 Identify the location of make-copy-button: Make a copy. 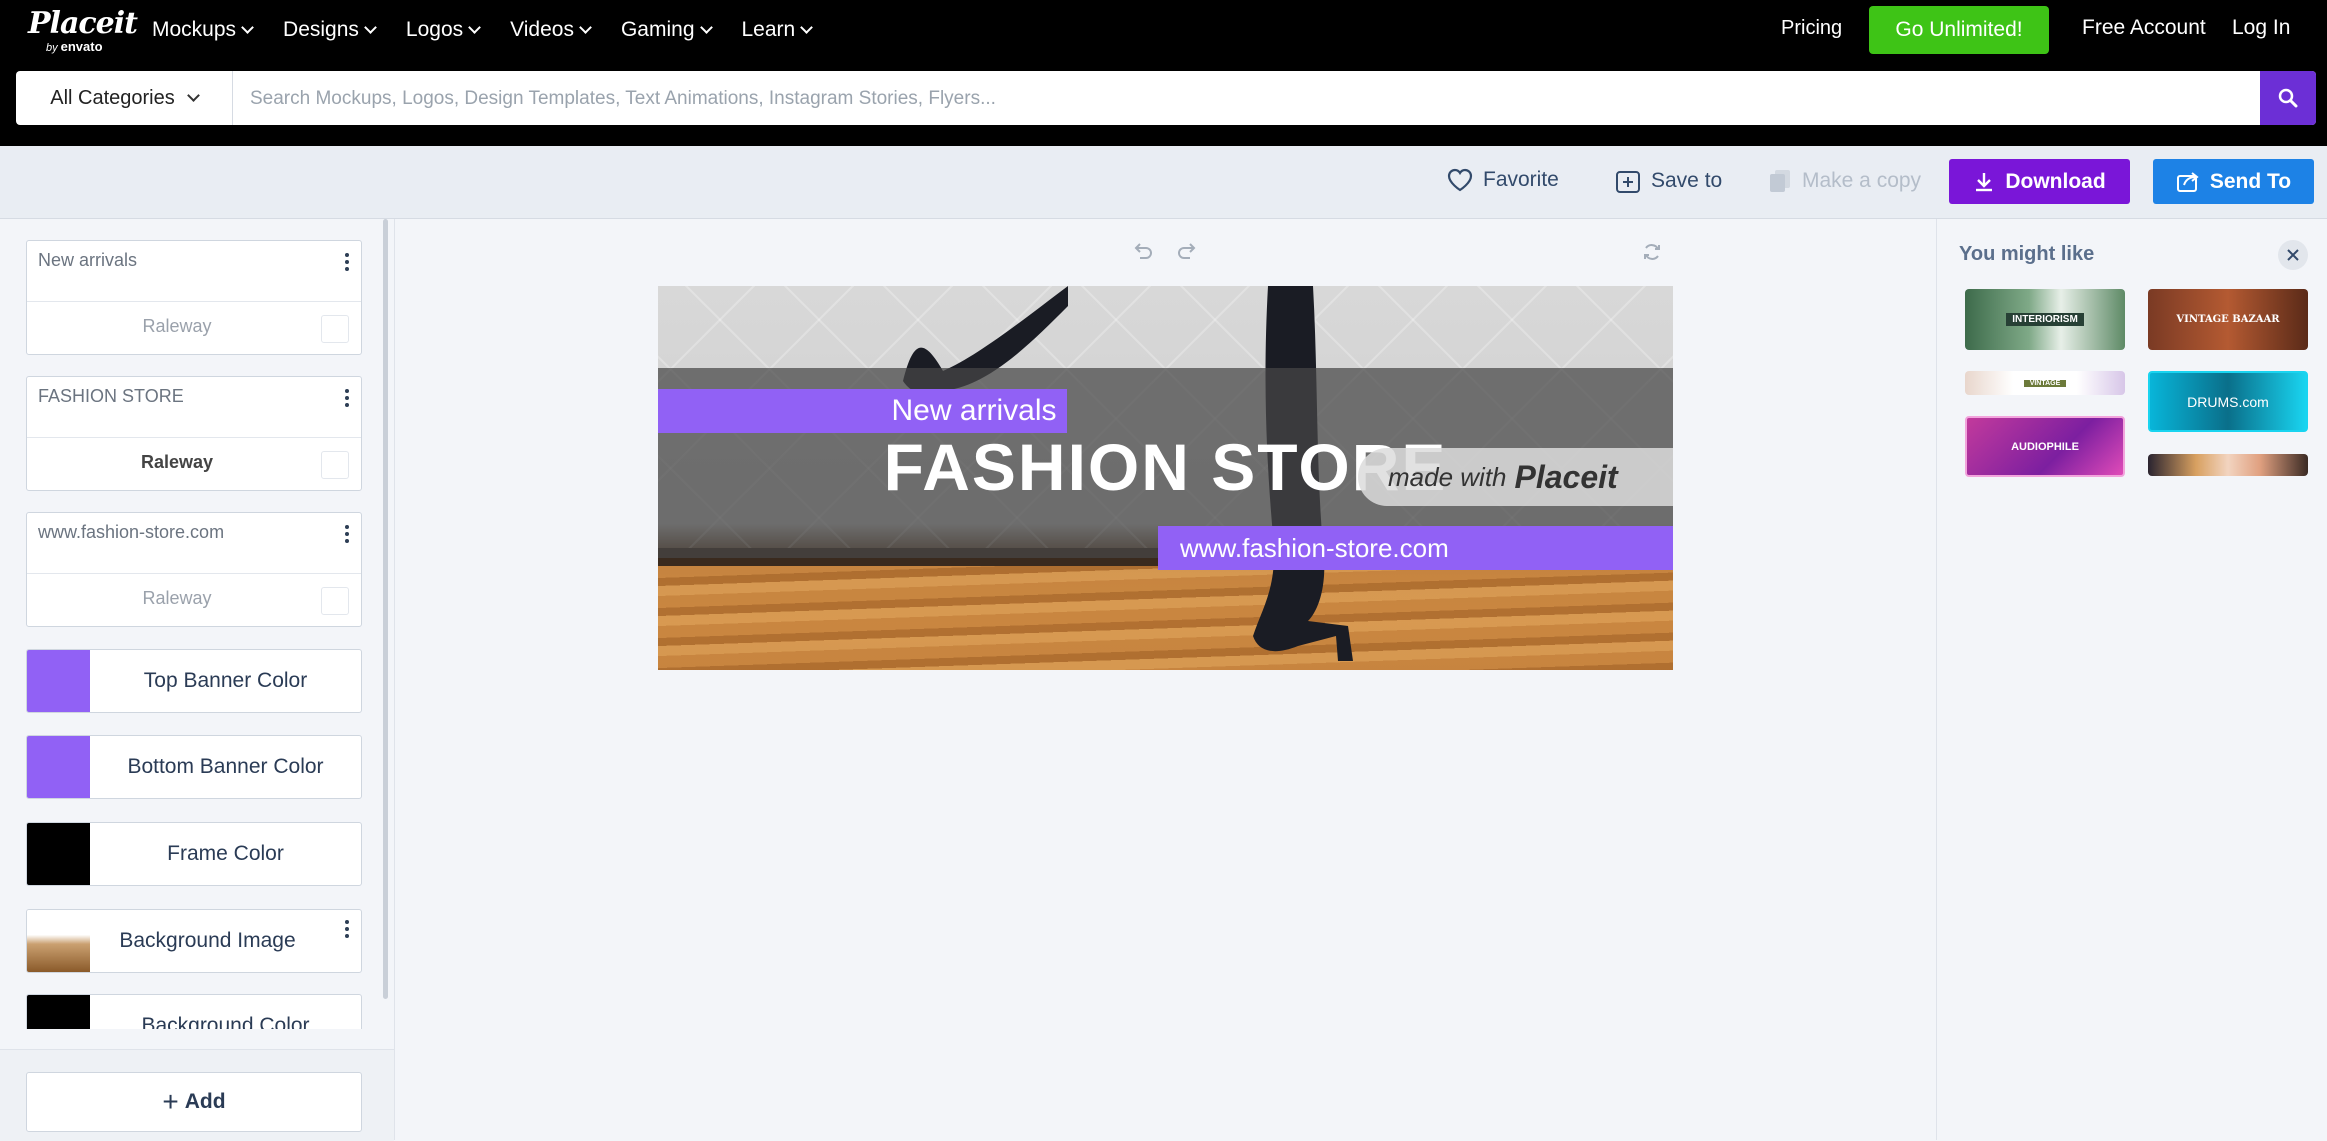
(1844, 181).